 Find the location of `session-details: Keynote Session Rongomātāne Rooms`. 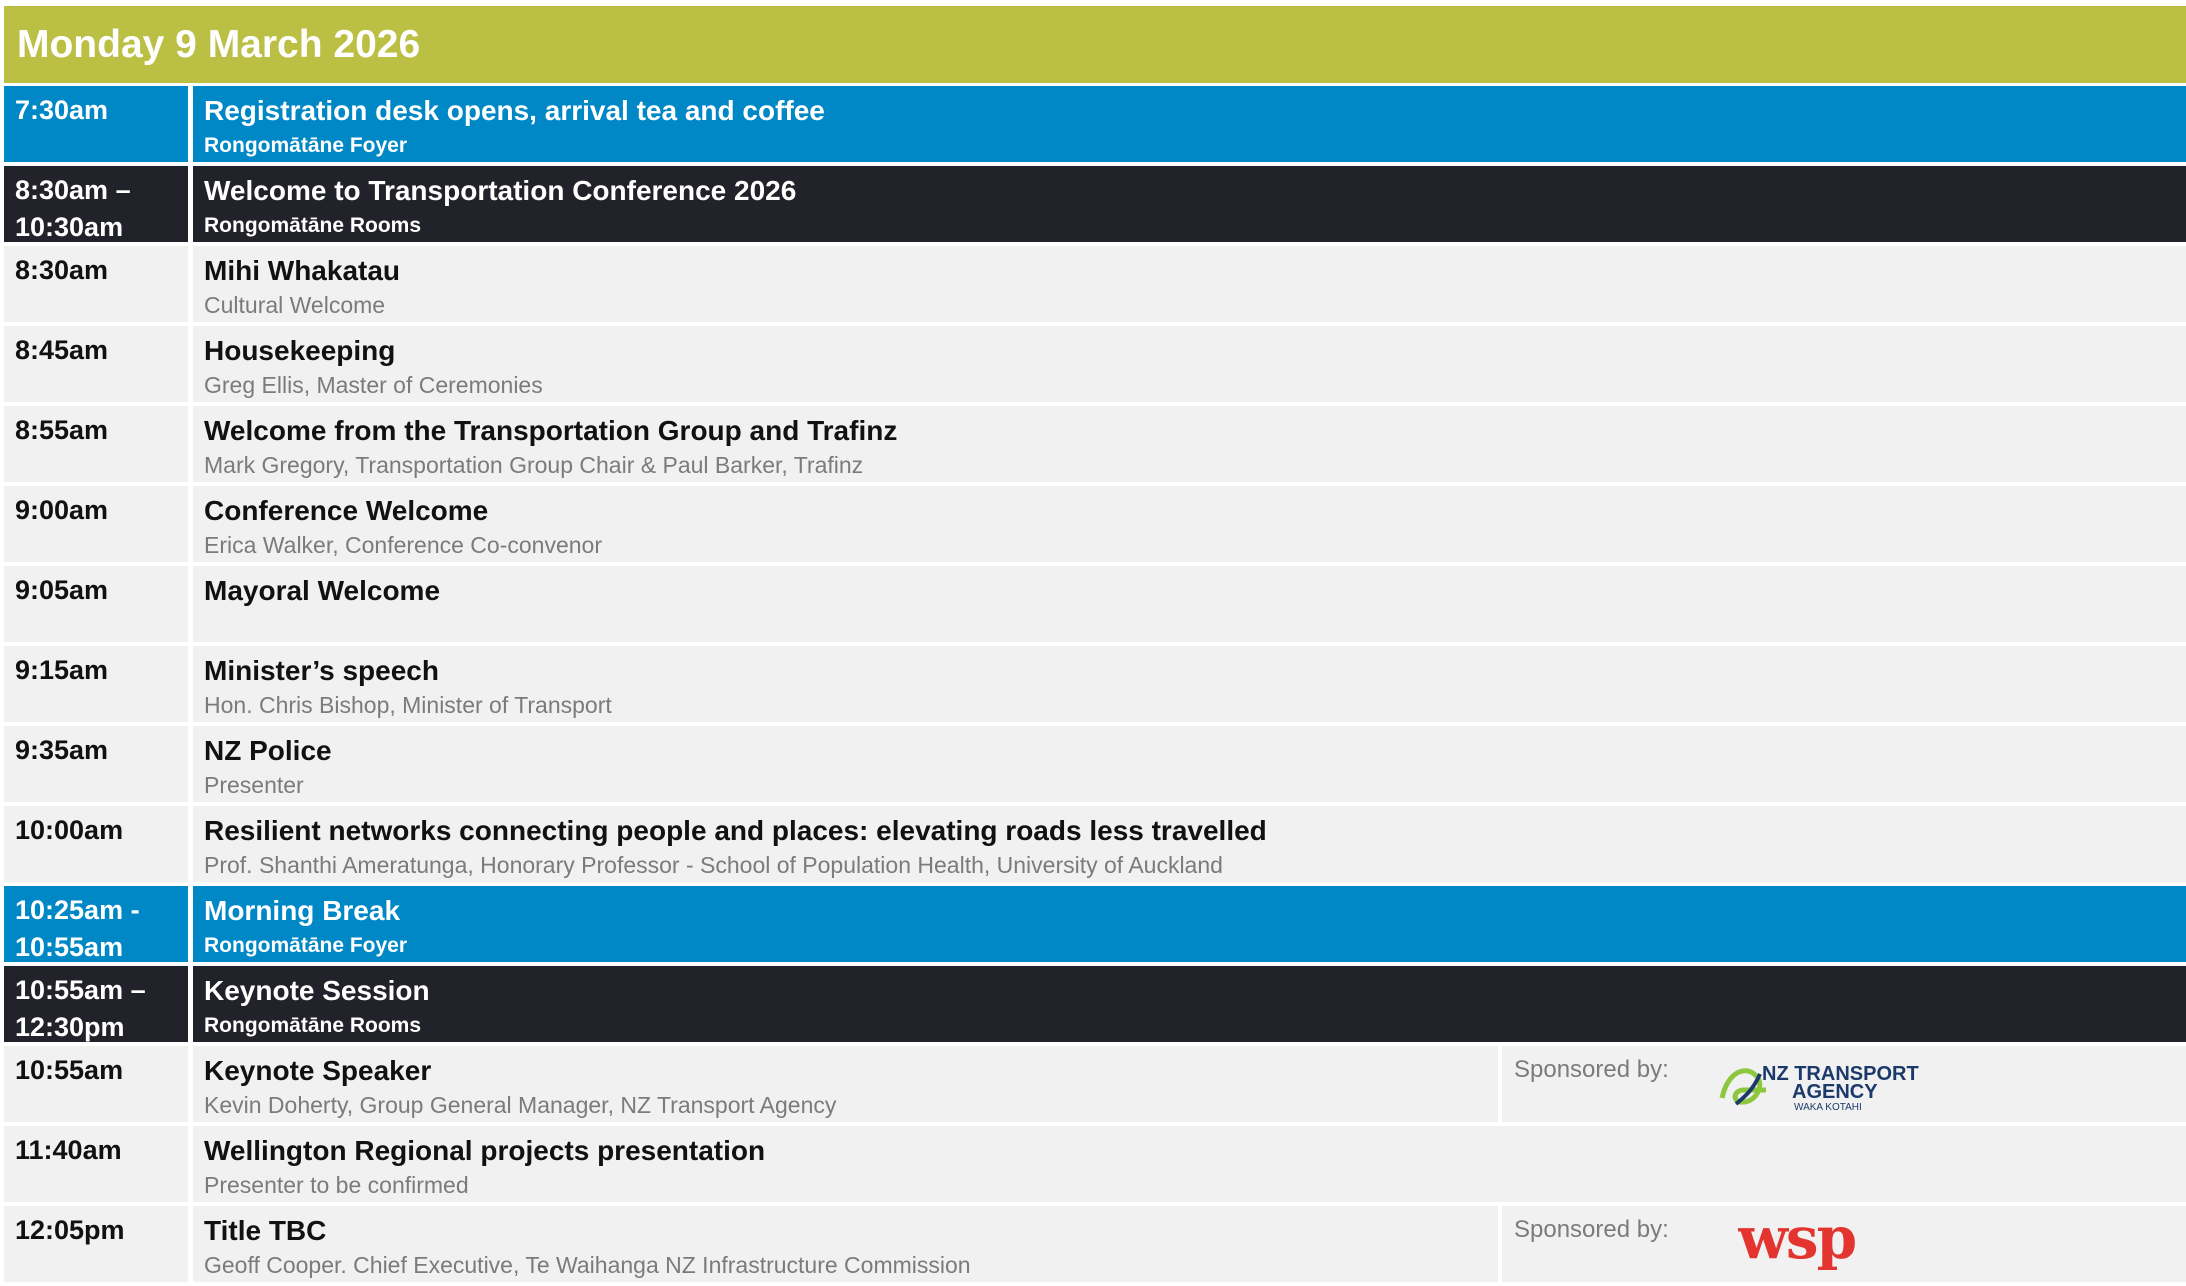

session-details: Keynote Session Rongomātāne Rooms is located at coordinates (1189, 1004).